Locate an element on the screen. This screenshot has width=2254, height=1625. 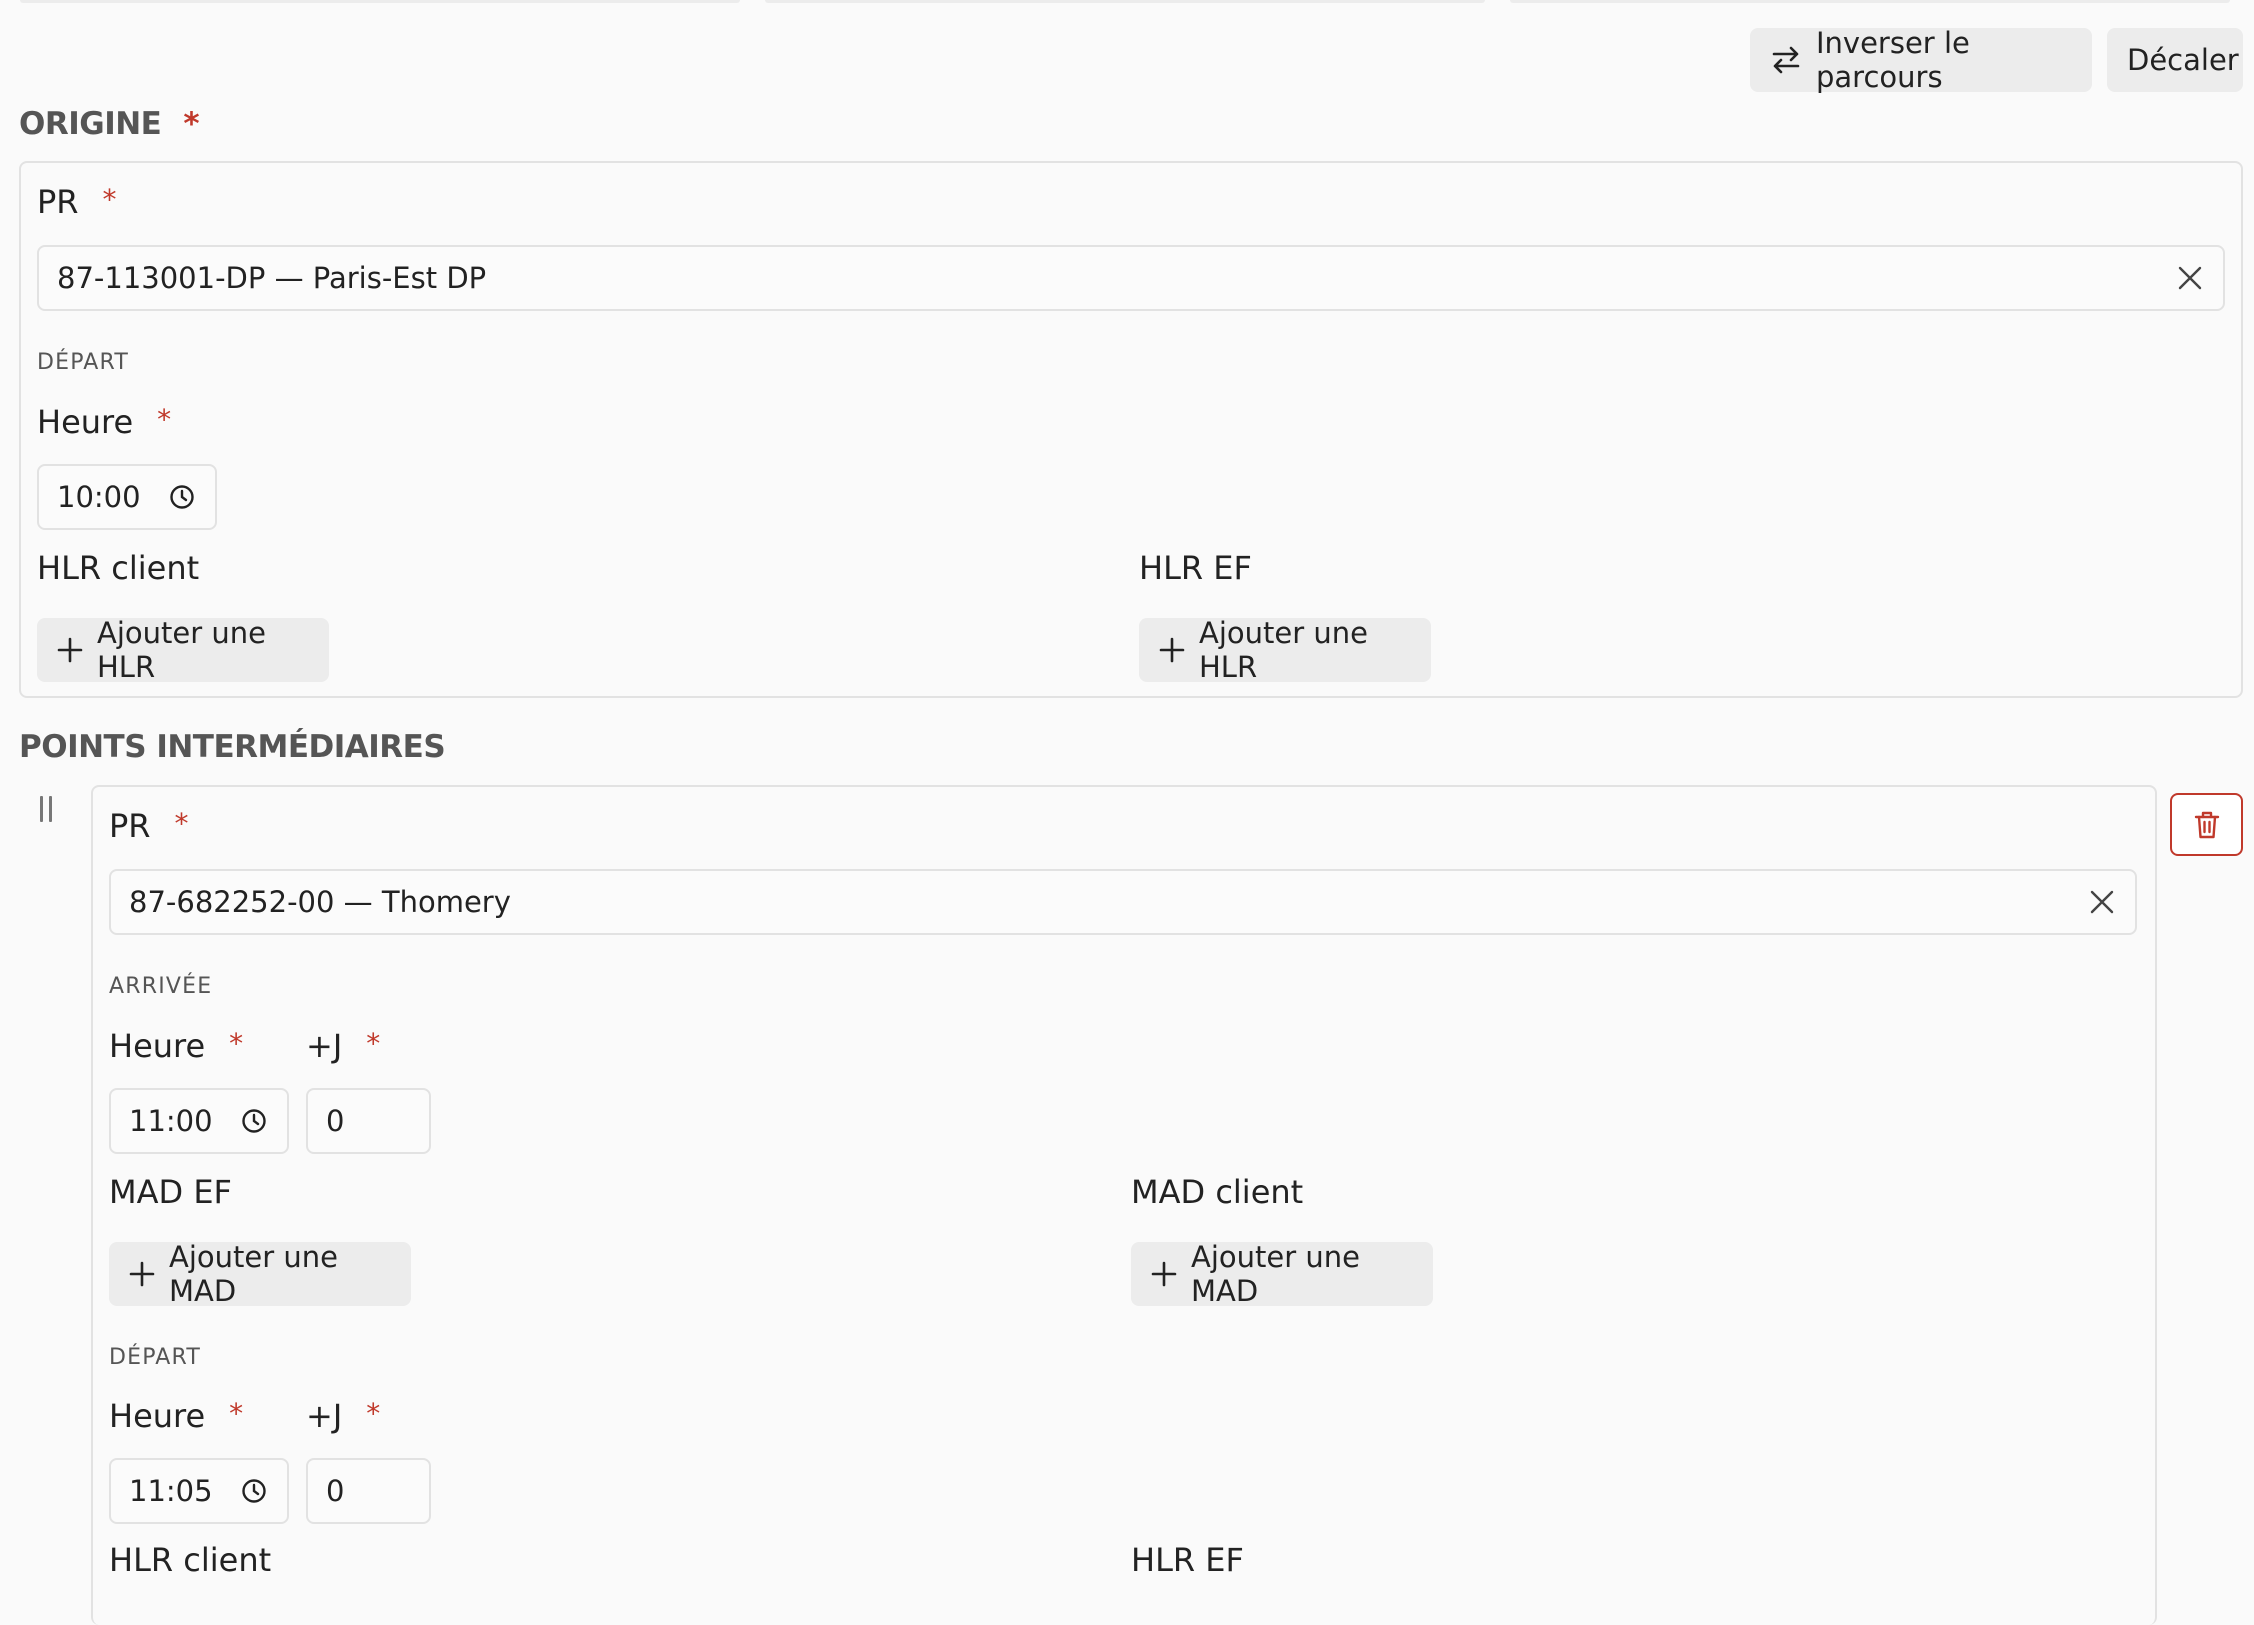
arrivee-heure-input: 11:00 is located at coordinates (199, 1121).